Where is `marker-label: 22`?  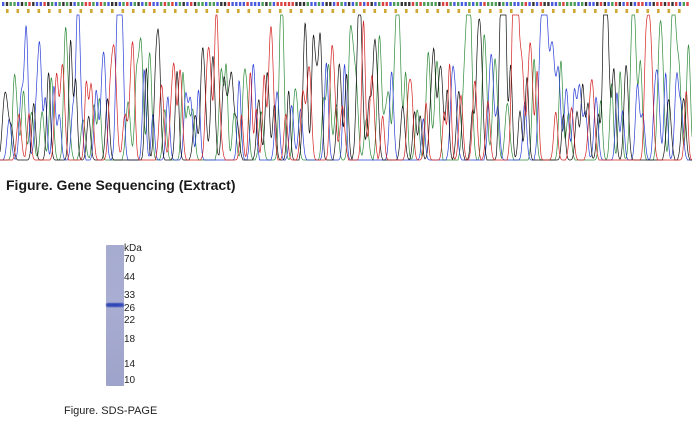 marker-label: 22 is located at coordinates (130, 320).